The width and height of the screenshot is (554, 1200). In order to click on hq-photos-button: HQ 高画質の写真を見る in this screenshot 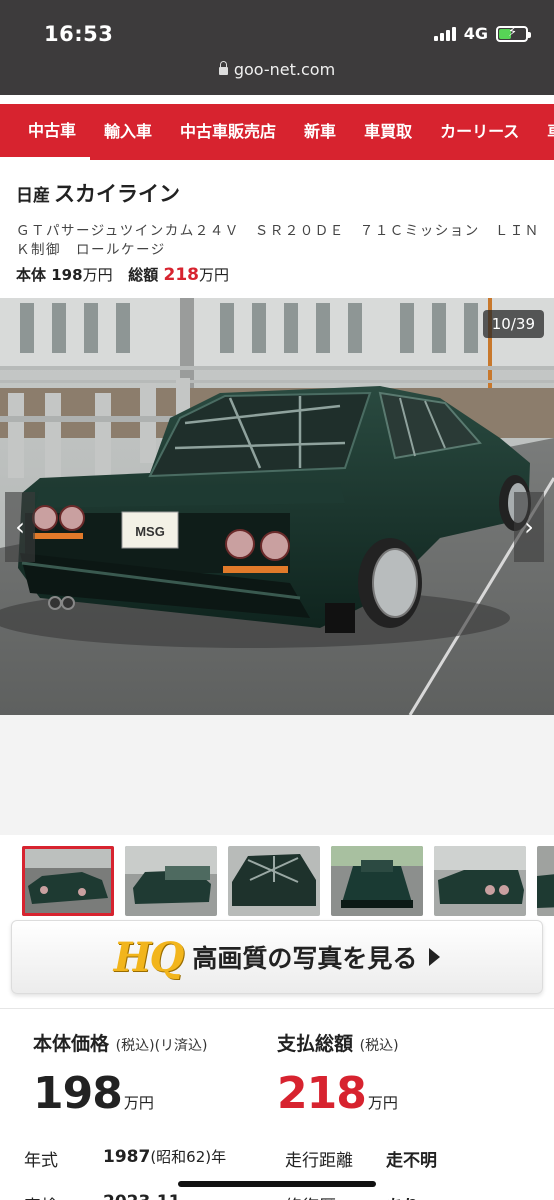, I will do `click(277, 957)`.